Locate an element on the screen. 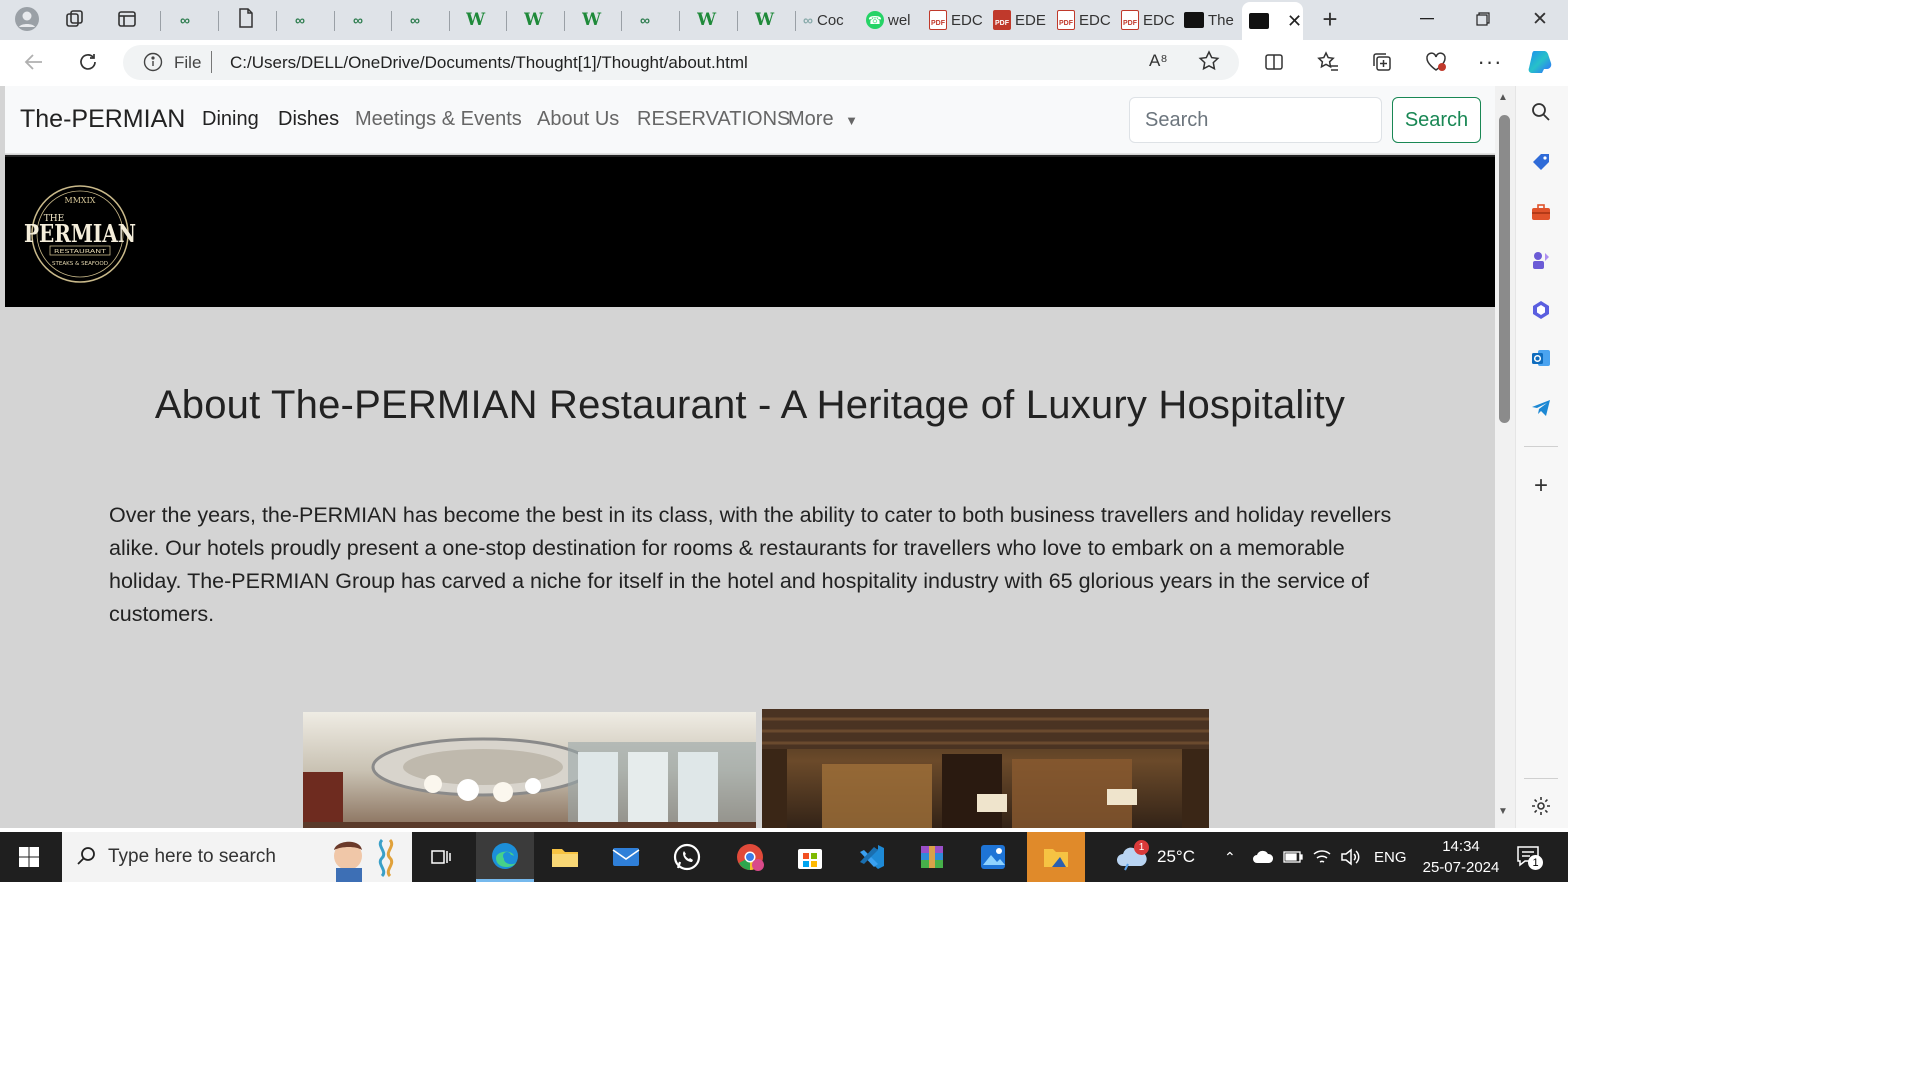  chrome-taskbar-icon is located at coordinates (750, 857).